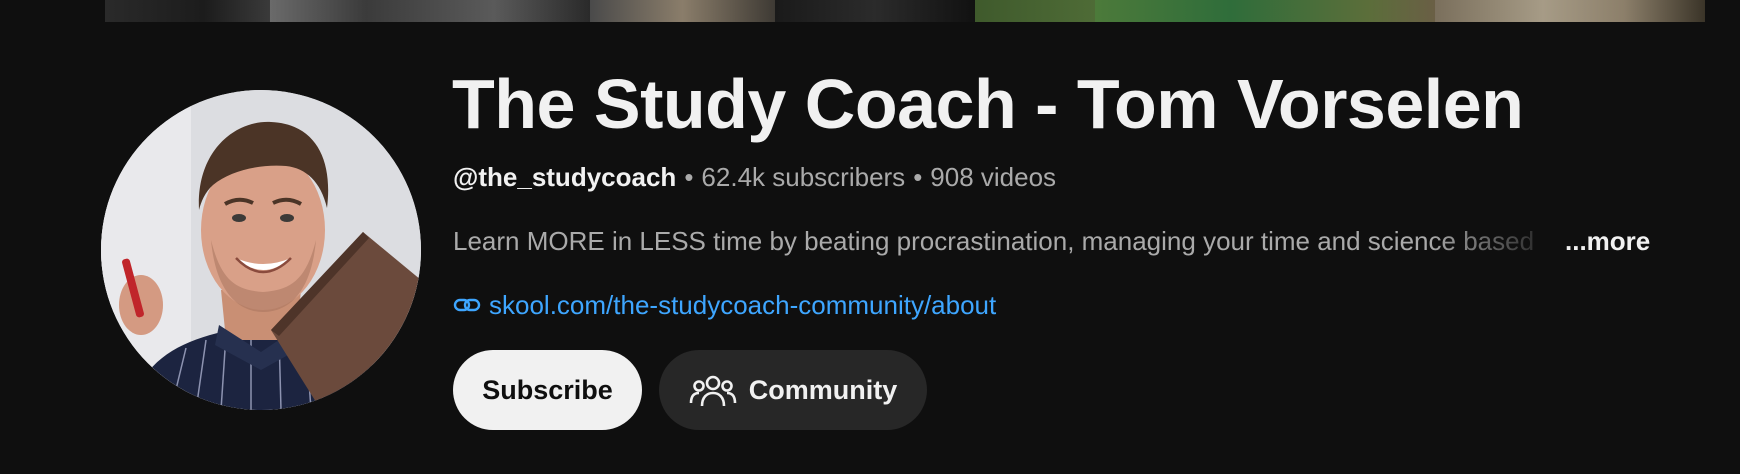 The height and width of the screenshot is (474, 1740). Describe the element at coordinates (988, 104) in the screenshot. I see `channel-title: The Study Coach - Tom Vorselen` at that location.